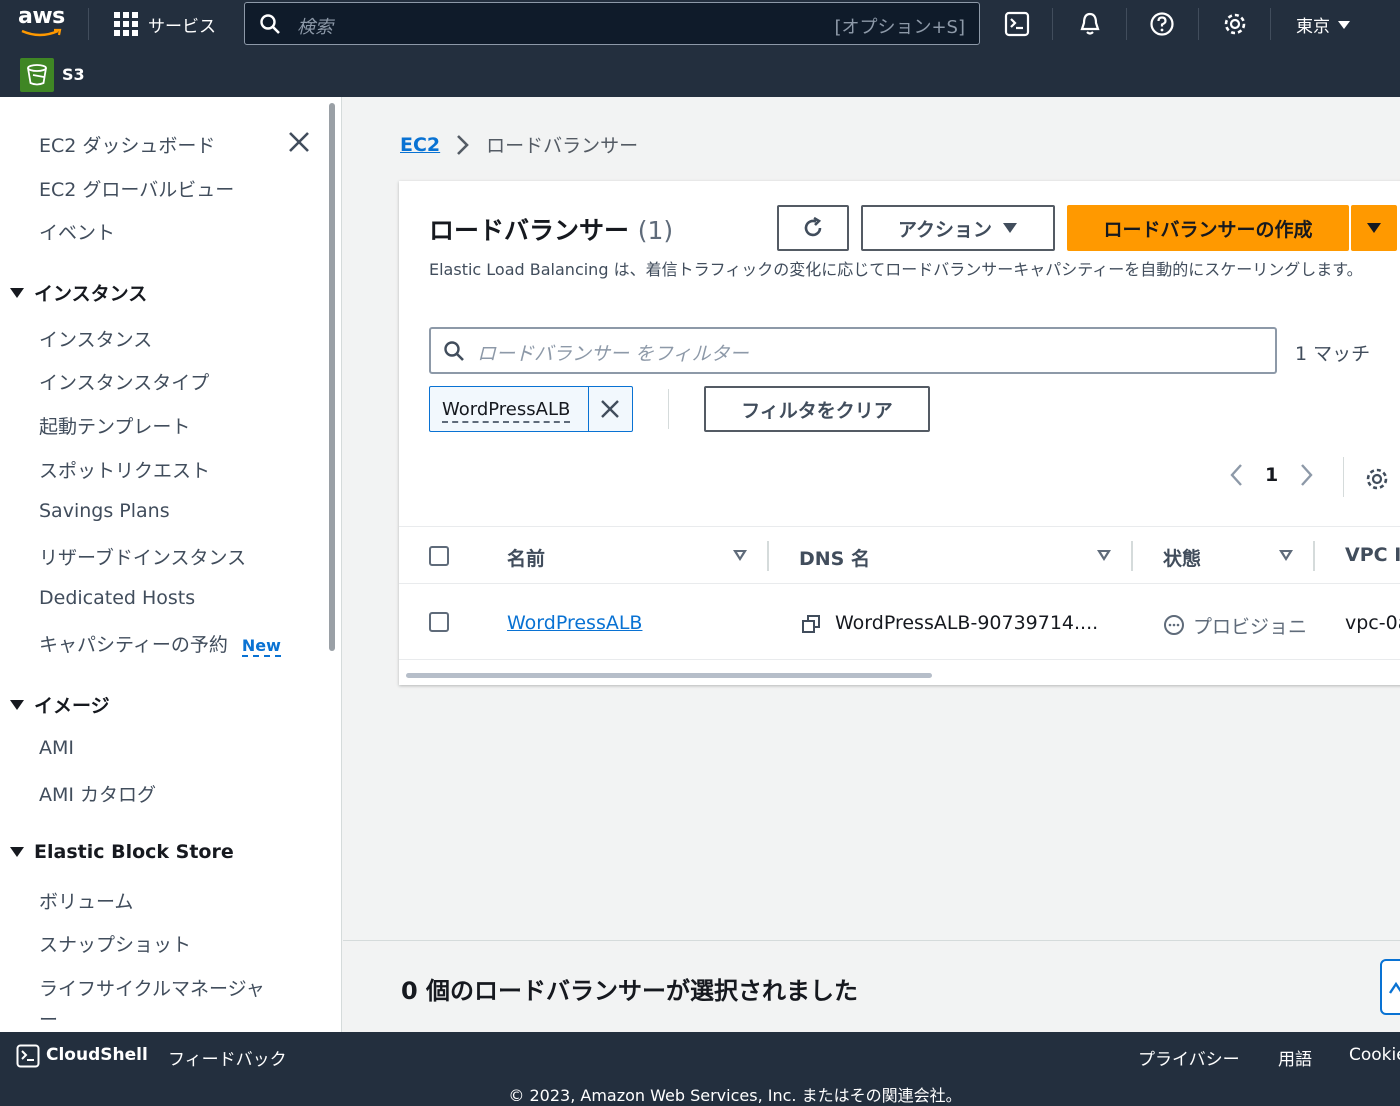 The height and width of the screenshot is (1106, 1400). I want to click on s3-favorite-button, so click(37, 75).